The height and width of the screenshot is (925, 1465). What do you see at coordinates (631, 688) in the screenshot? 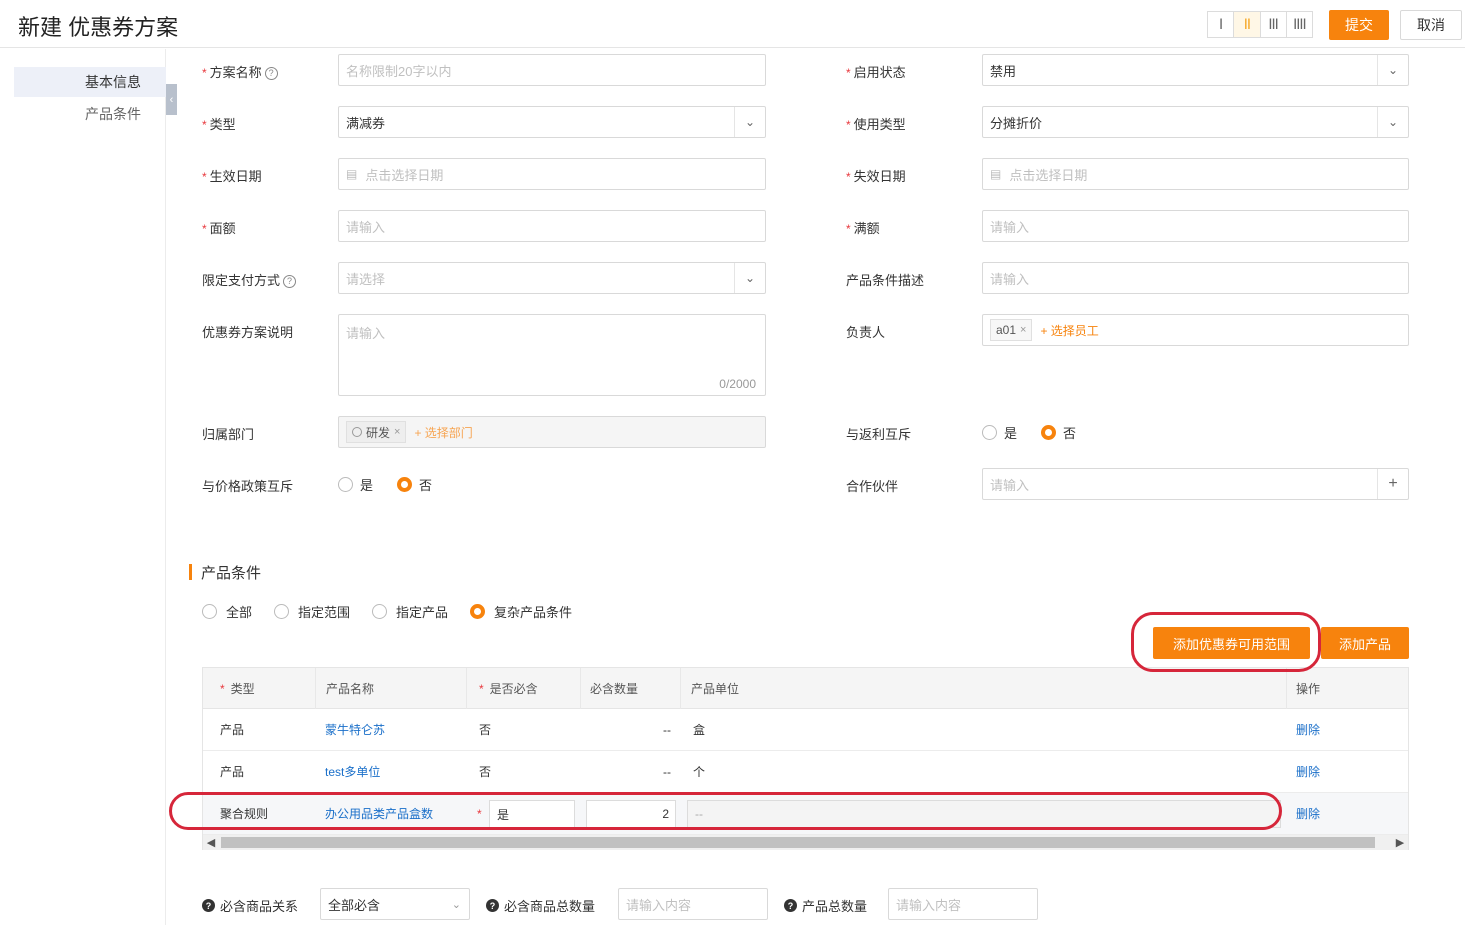
I see `column-header-required-qty: 必含数量` at bounding box center [631, 688].